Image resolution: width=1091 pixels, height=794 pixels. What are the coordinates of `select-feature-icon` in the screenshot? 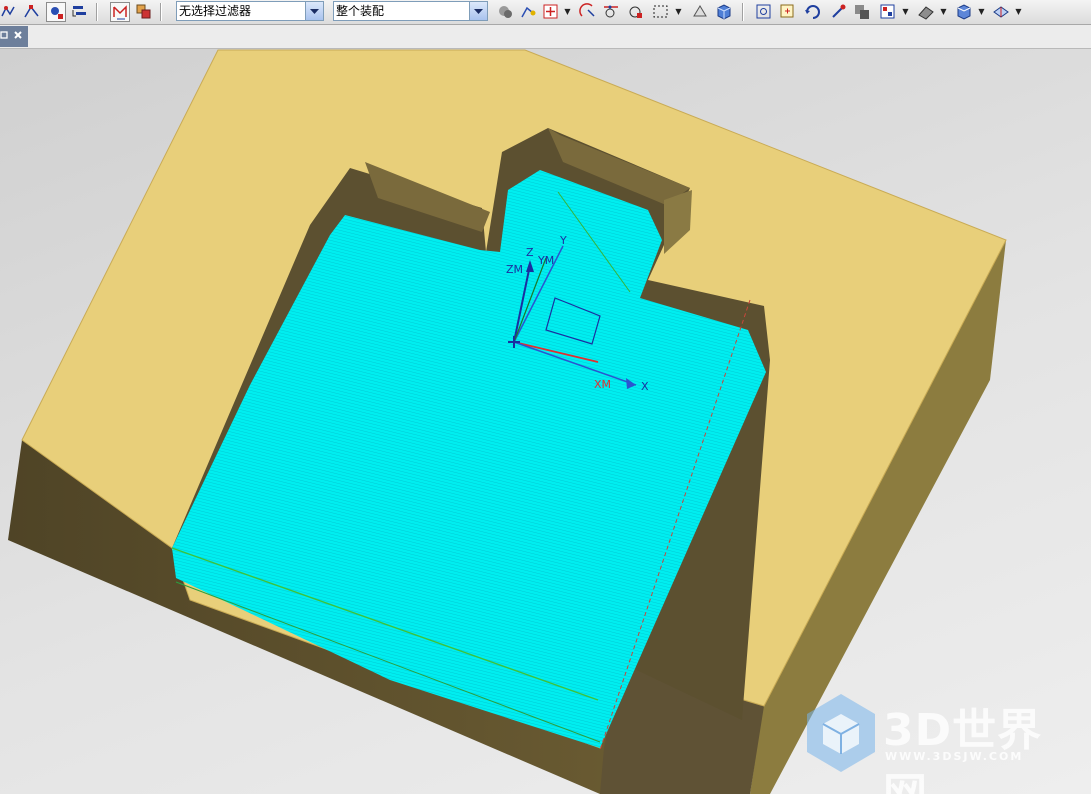 It's located at (80, 12).